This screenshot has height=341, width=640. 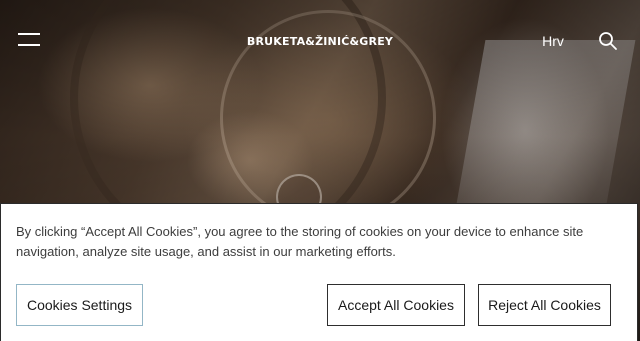 I want to click on accept-all-cookies-button: Accept All Cookies, so click(x=396, y=305).